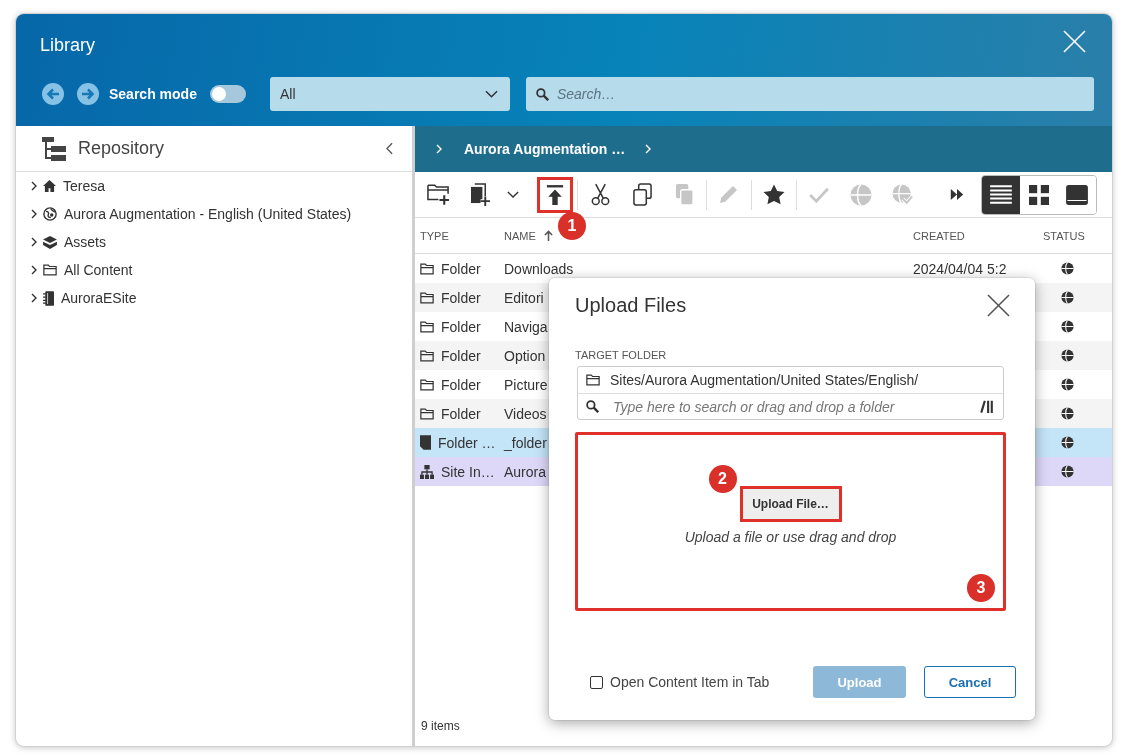  I want to click on item-count: 9 items, so click(440, 726).